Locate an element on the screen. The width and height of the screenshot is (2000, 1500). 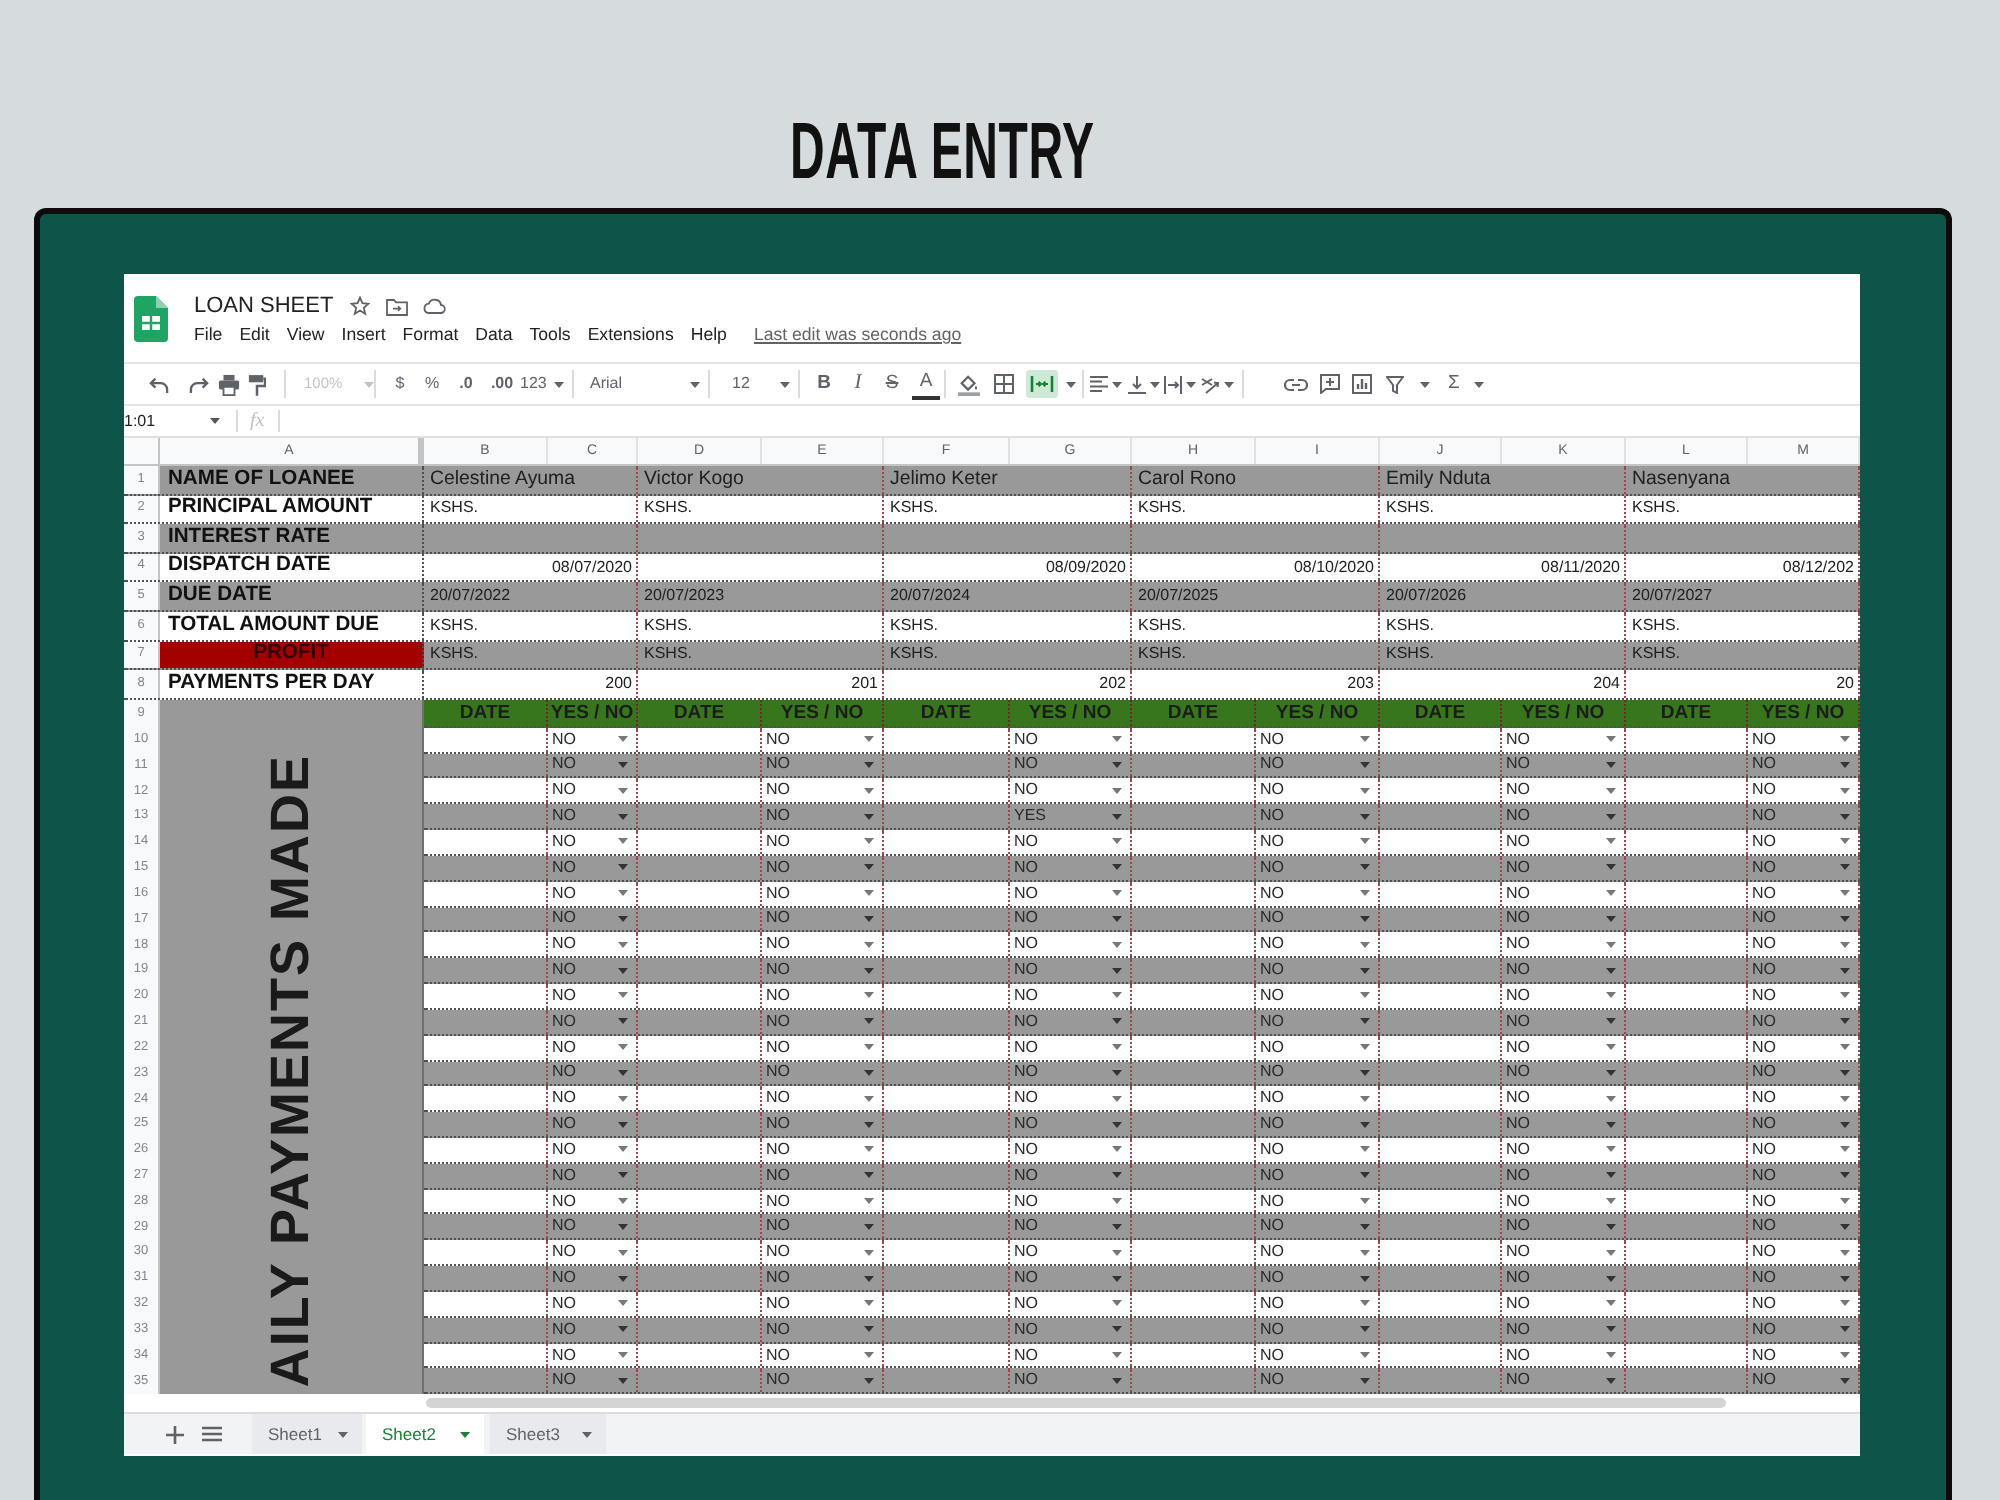
undo-icon is located at coordinates (159, 384).